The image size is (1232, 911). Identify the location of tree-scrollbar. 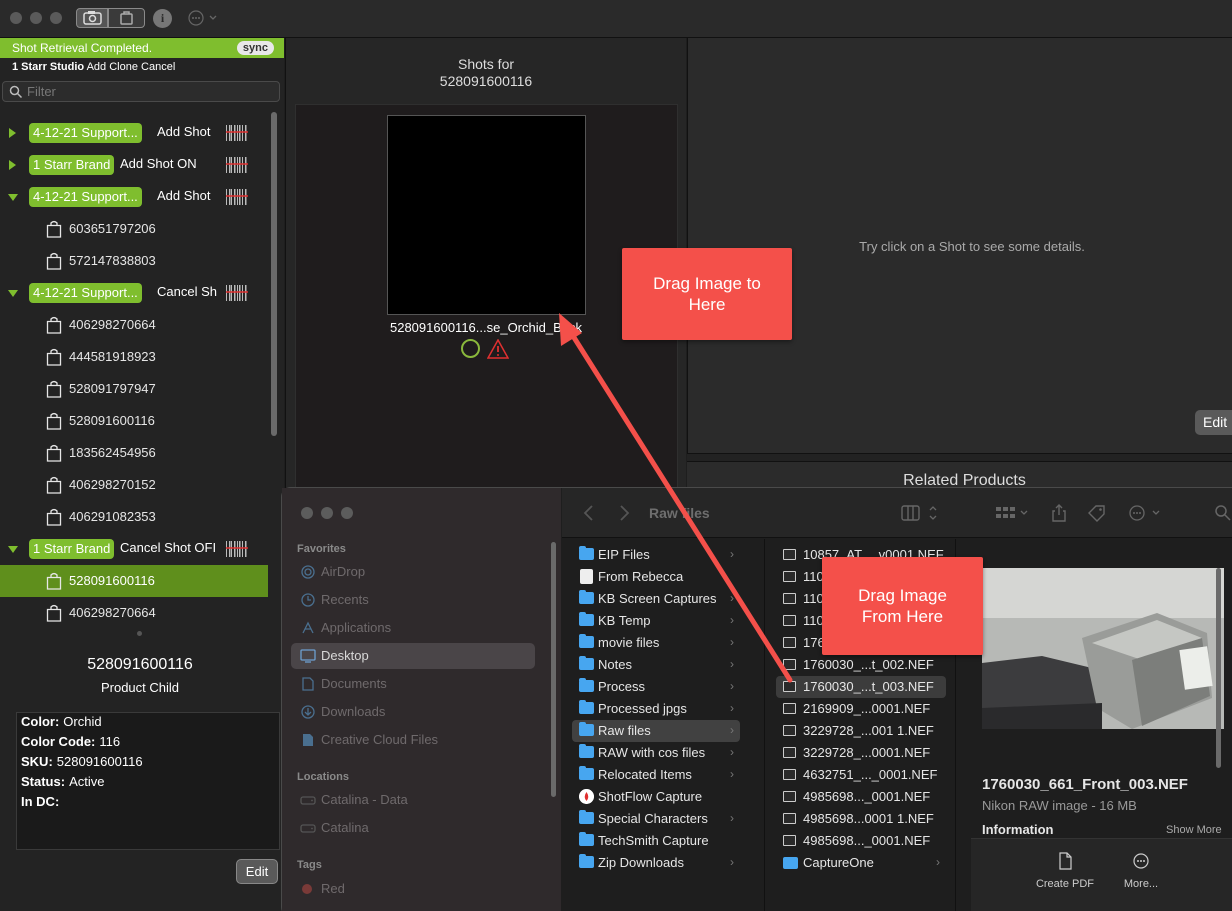
(274, 274).